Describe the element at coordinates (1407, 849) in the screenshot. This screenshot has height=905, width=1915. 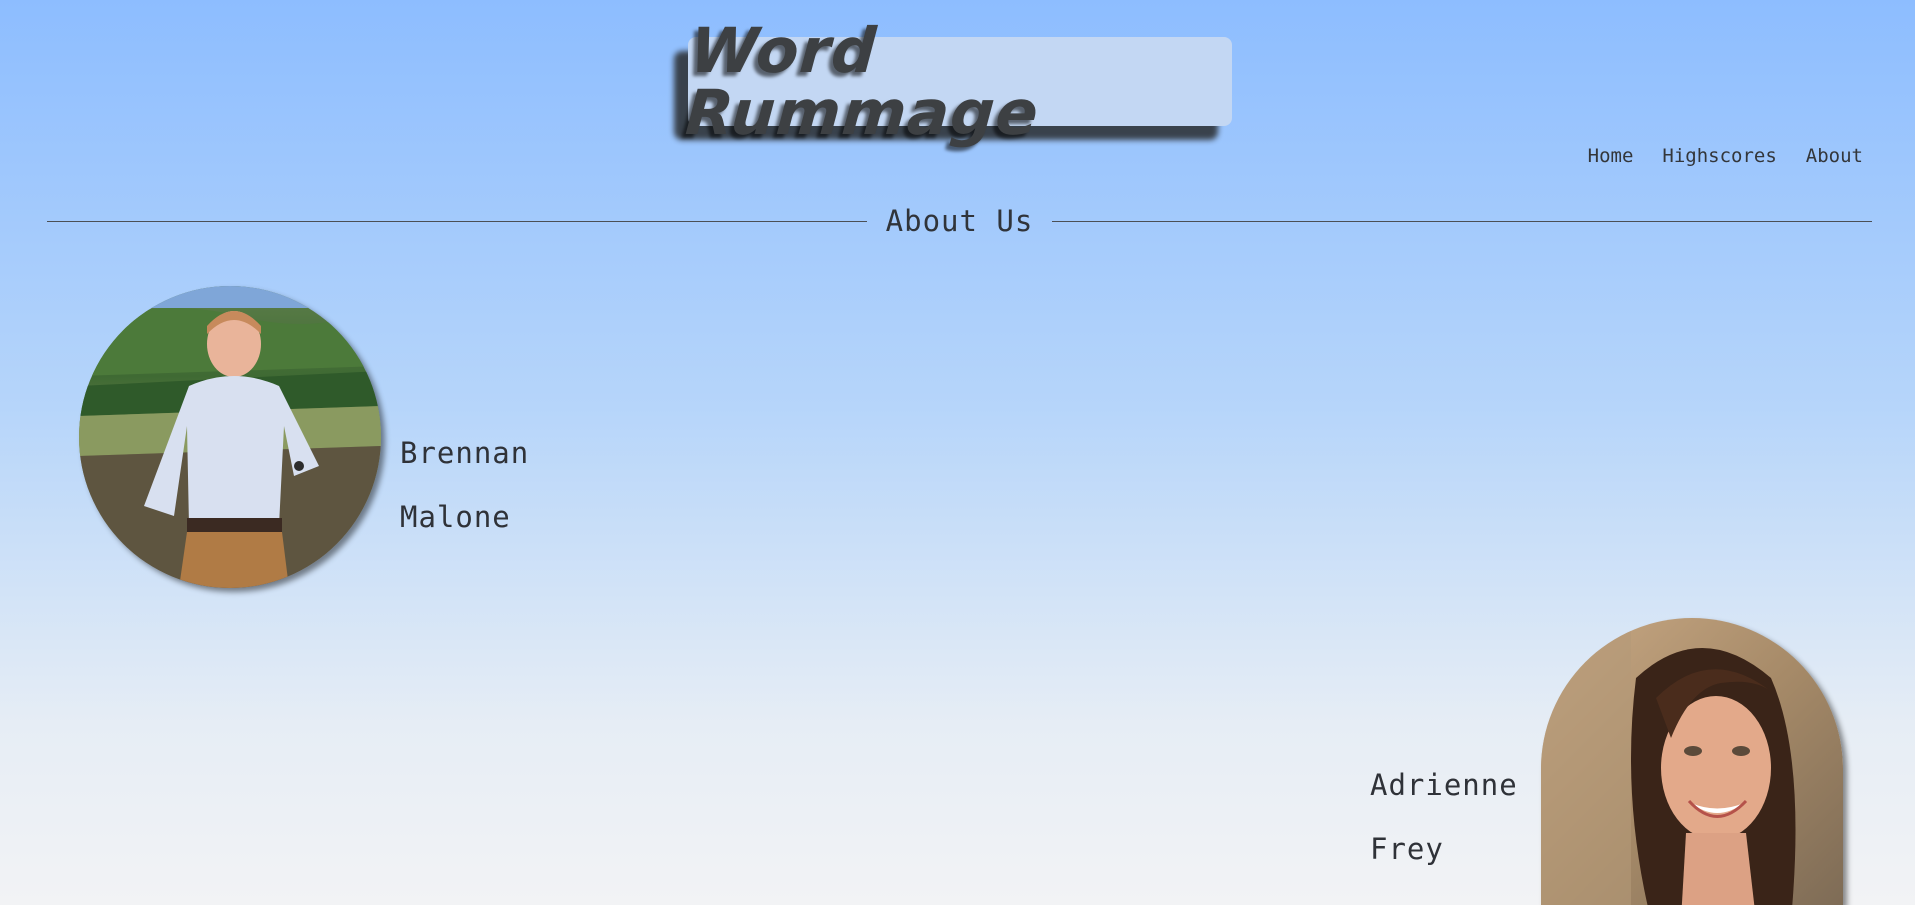
I see `member-last-name: Frey` at that location.